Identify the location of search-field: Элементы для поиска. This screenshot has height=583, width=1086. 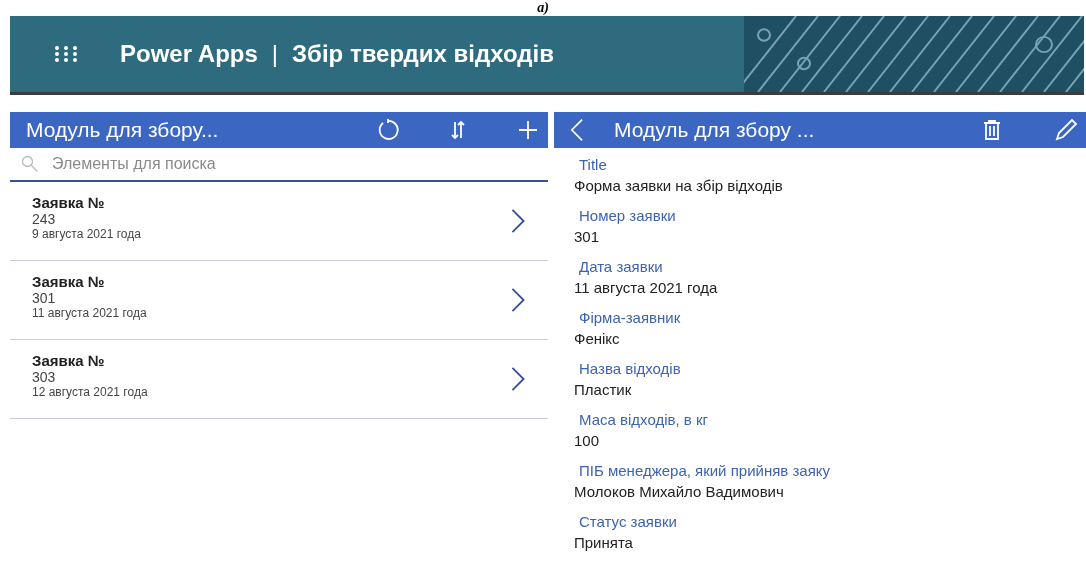
(299, 164).